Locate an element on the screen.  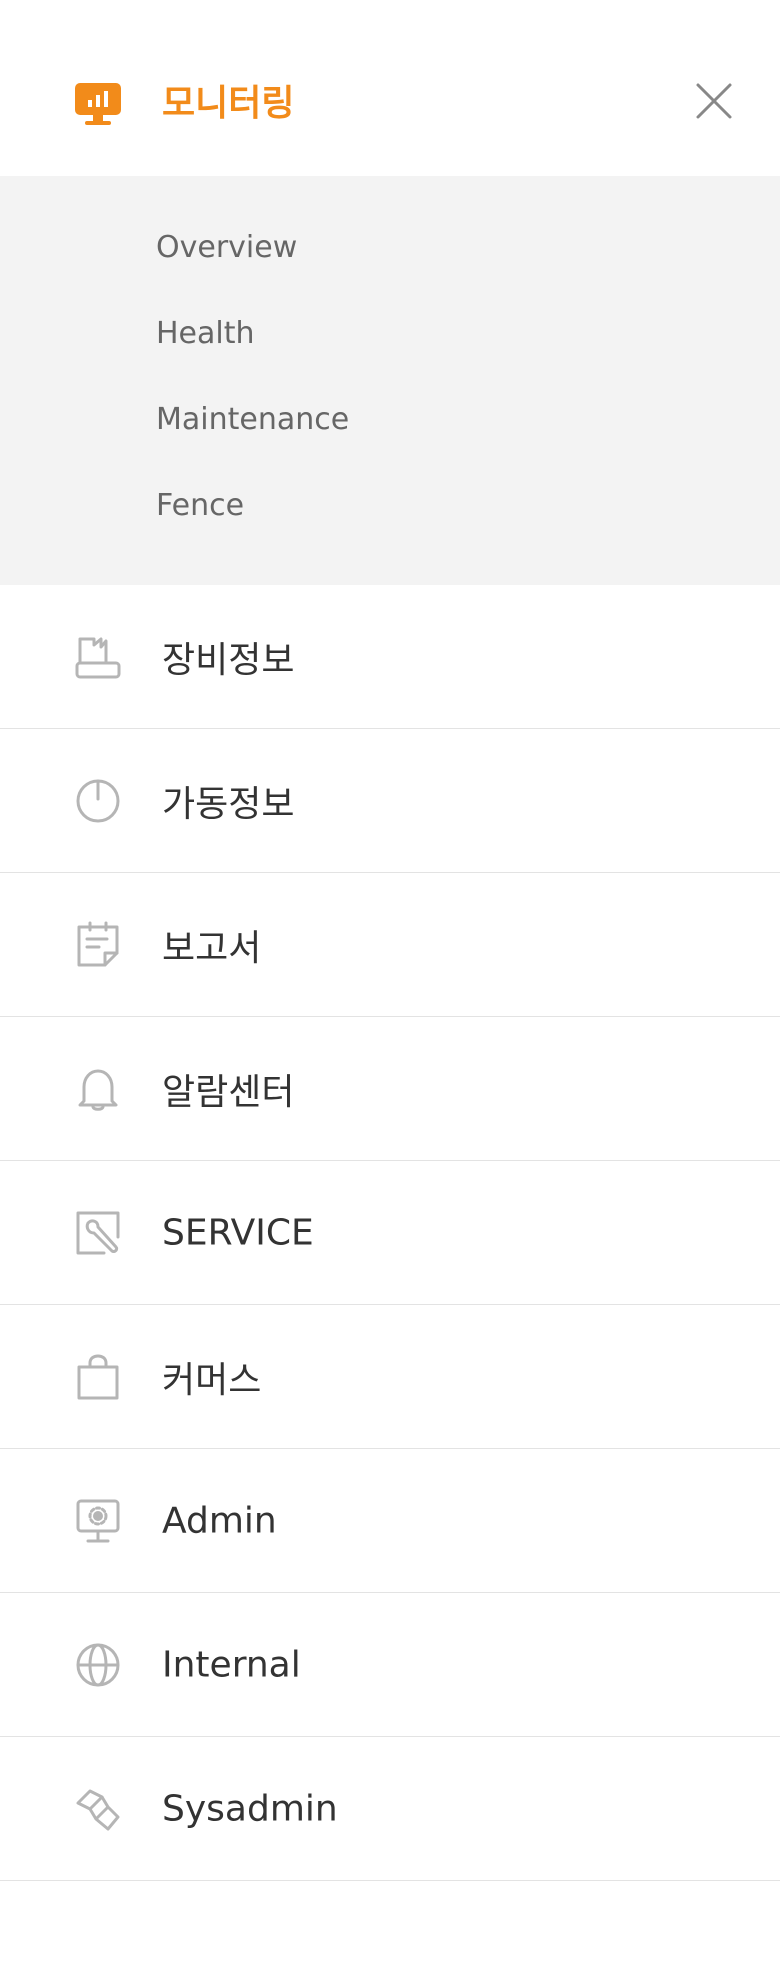
close-button is located at coordinates (714, 101).